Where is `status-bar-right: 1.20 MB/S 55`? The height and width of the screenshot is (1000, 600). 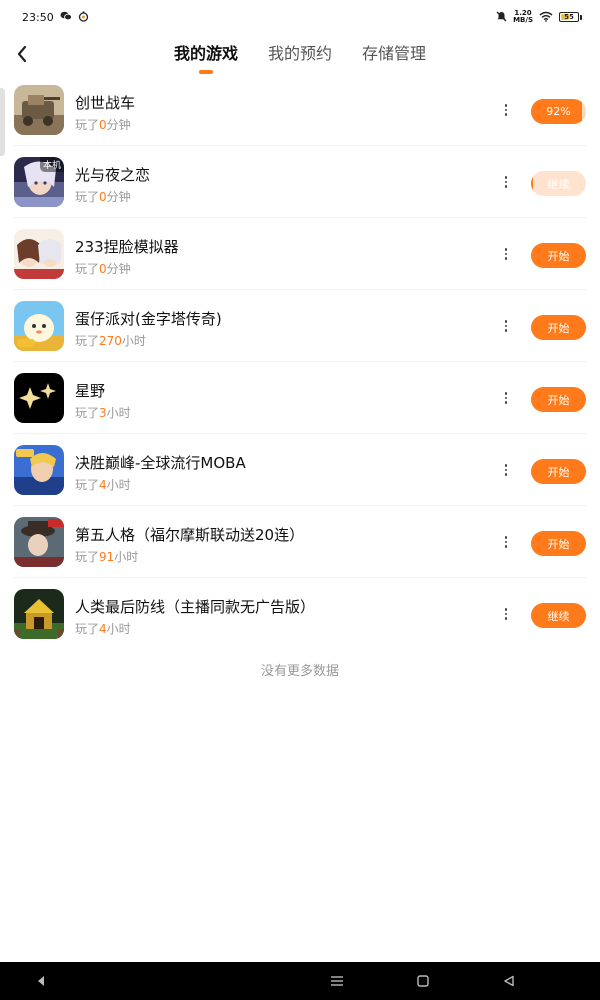 status-bar-right: 1.20 MB/S 55 is located at coordinates (539, 17).